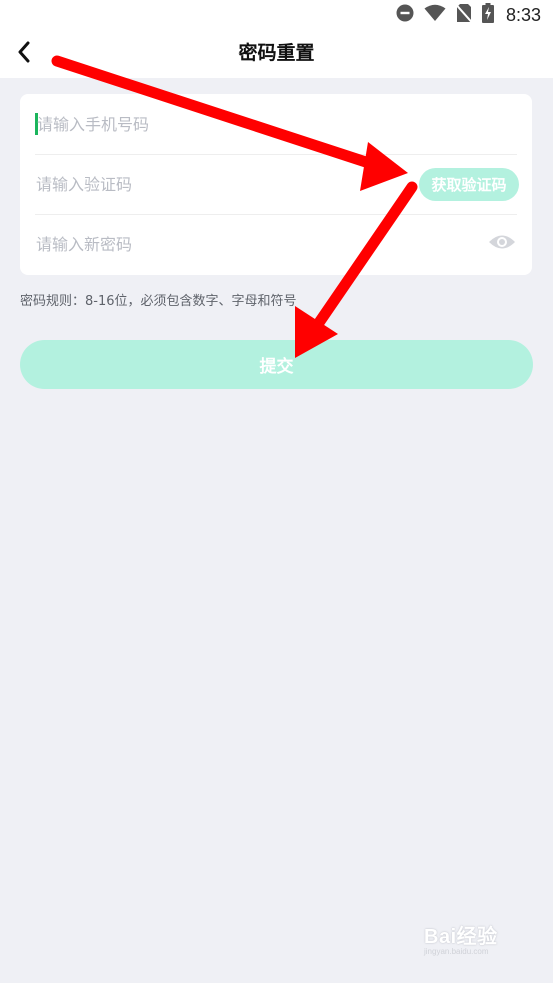 Image resolution: width=553 pixels, height=983 pixels. I want to click on password-row, so click(276, 244).